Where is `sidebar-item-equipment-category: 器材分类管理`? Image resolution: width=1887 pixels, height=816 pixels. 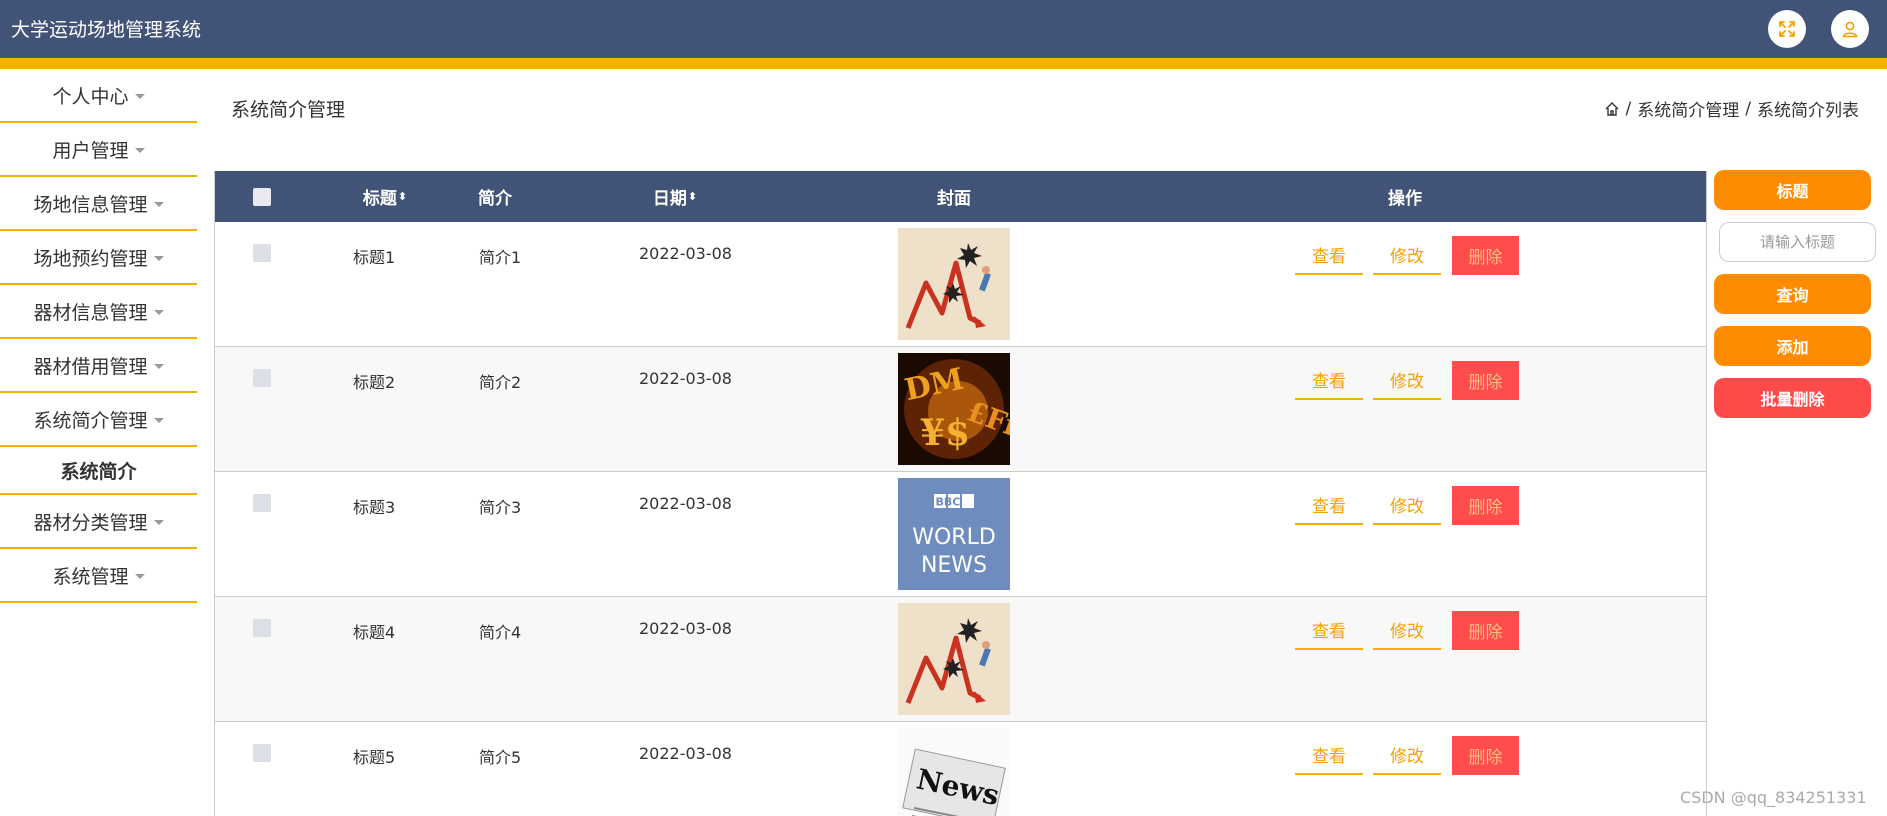
sidebar-item-equipment-category: 器材分类管理 is located at coordinates (98, 522).